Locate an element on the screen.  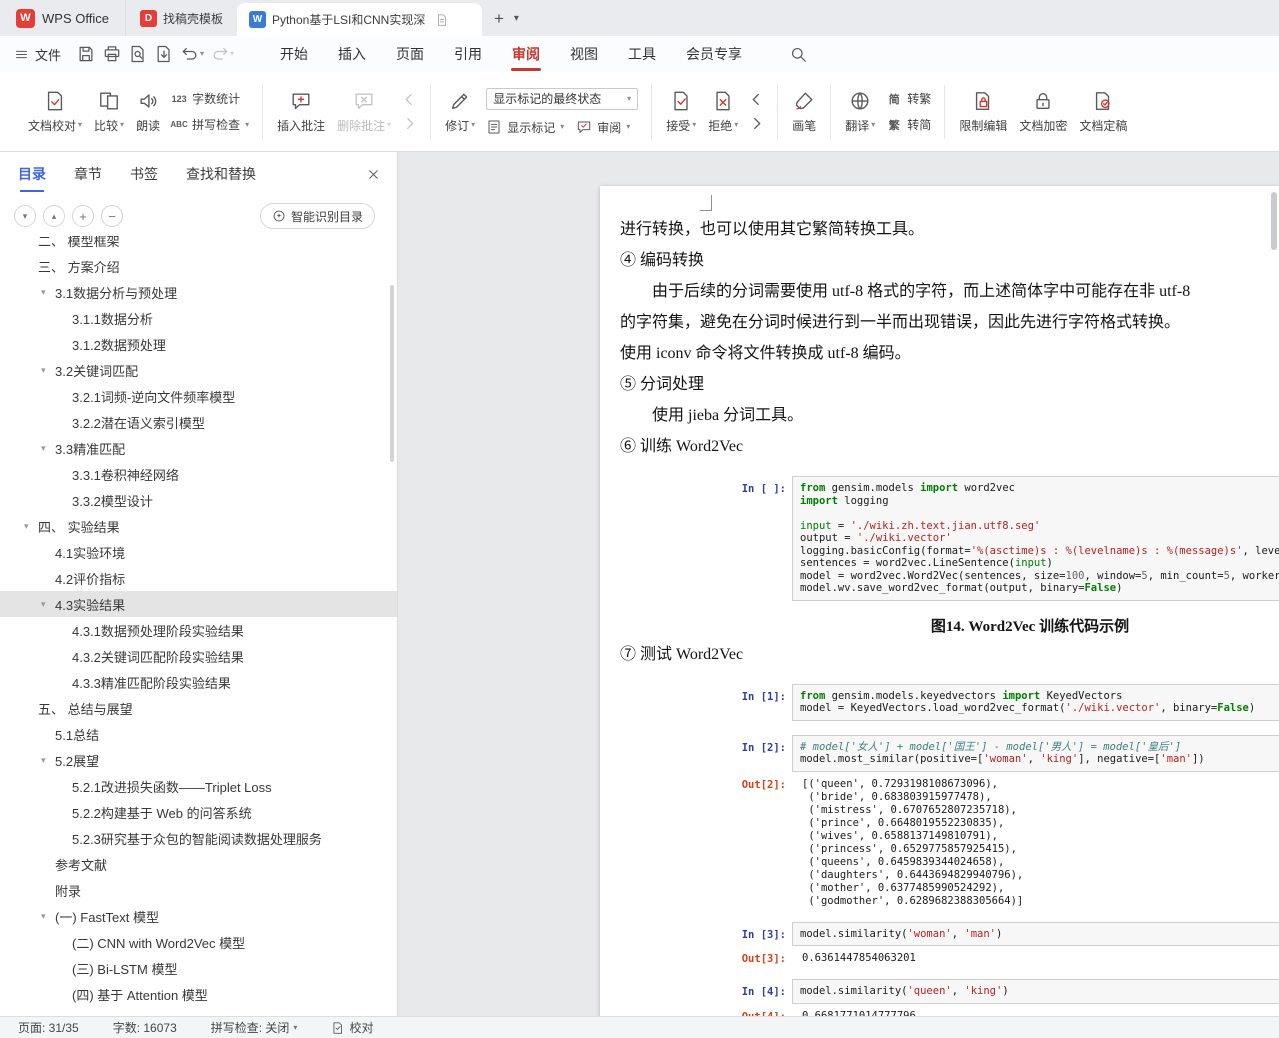
sidebar-tab-find-replace: 查找和替换 is located at coordinates (221, 174).